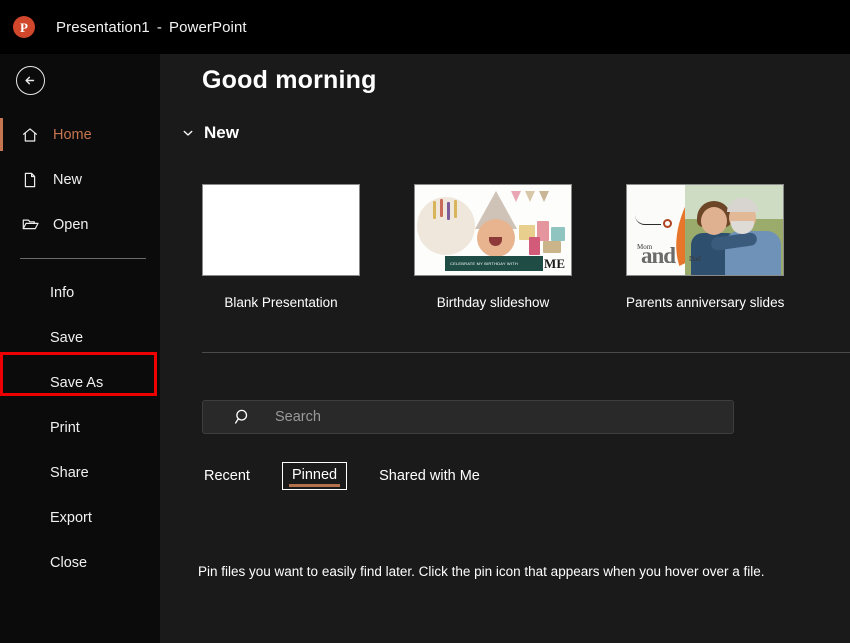 This screenshot has width=850, height=643. I want to click on tab-pinned: Pinned, so click(314, 476).